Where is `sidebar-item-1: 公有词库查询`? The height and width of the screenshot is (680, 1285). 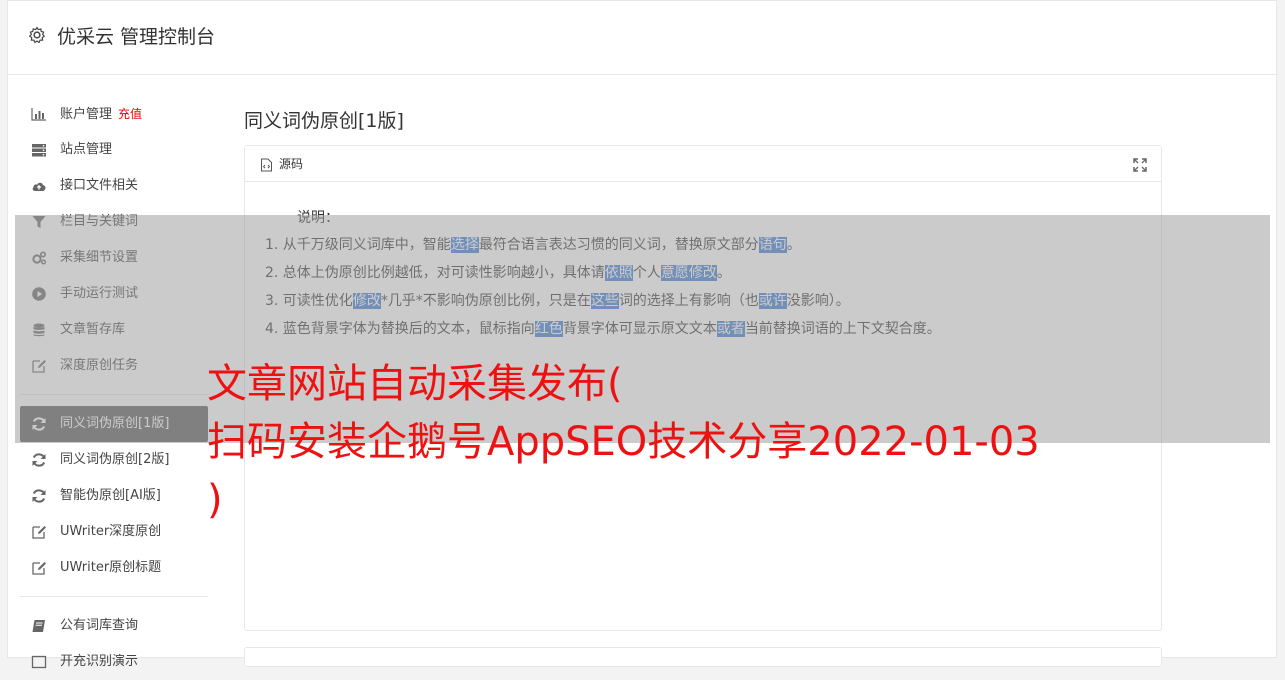 sidebar-item-1: 公有词库查询 is located at coordinates (115, 626).